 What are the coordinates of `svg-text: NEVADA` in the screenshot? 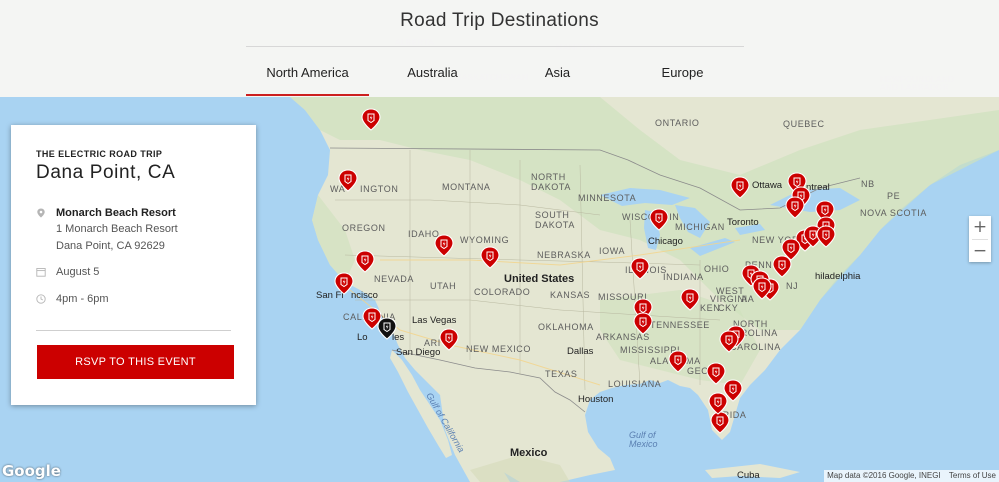 It's located at (394, 279).